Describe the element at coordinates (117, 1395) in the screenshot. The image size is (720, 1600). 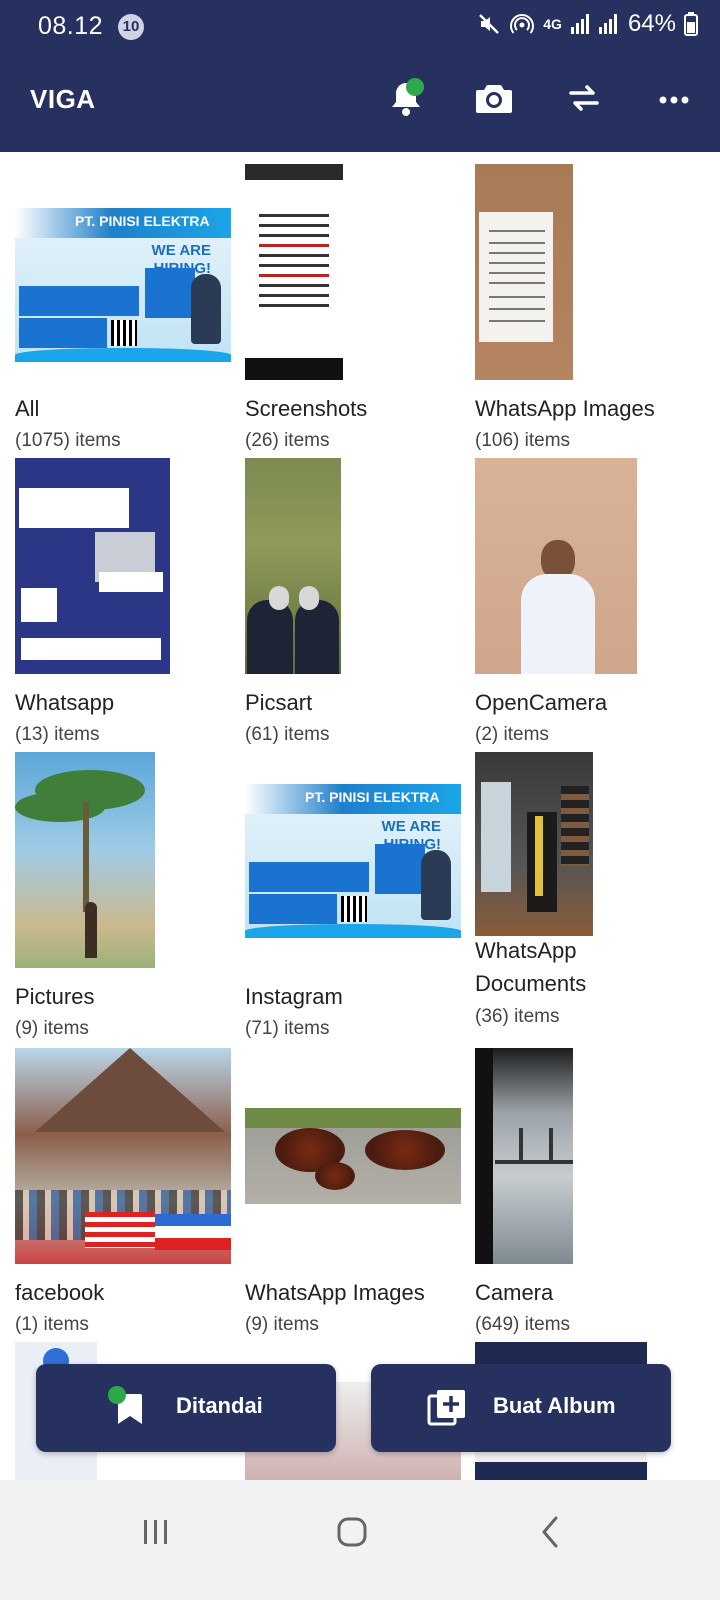
I see `bookmark-dot` at that location.